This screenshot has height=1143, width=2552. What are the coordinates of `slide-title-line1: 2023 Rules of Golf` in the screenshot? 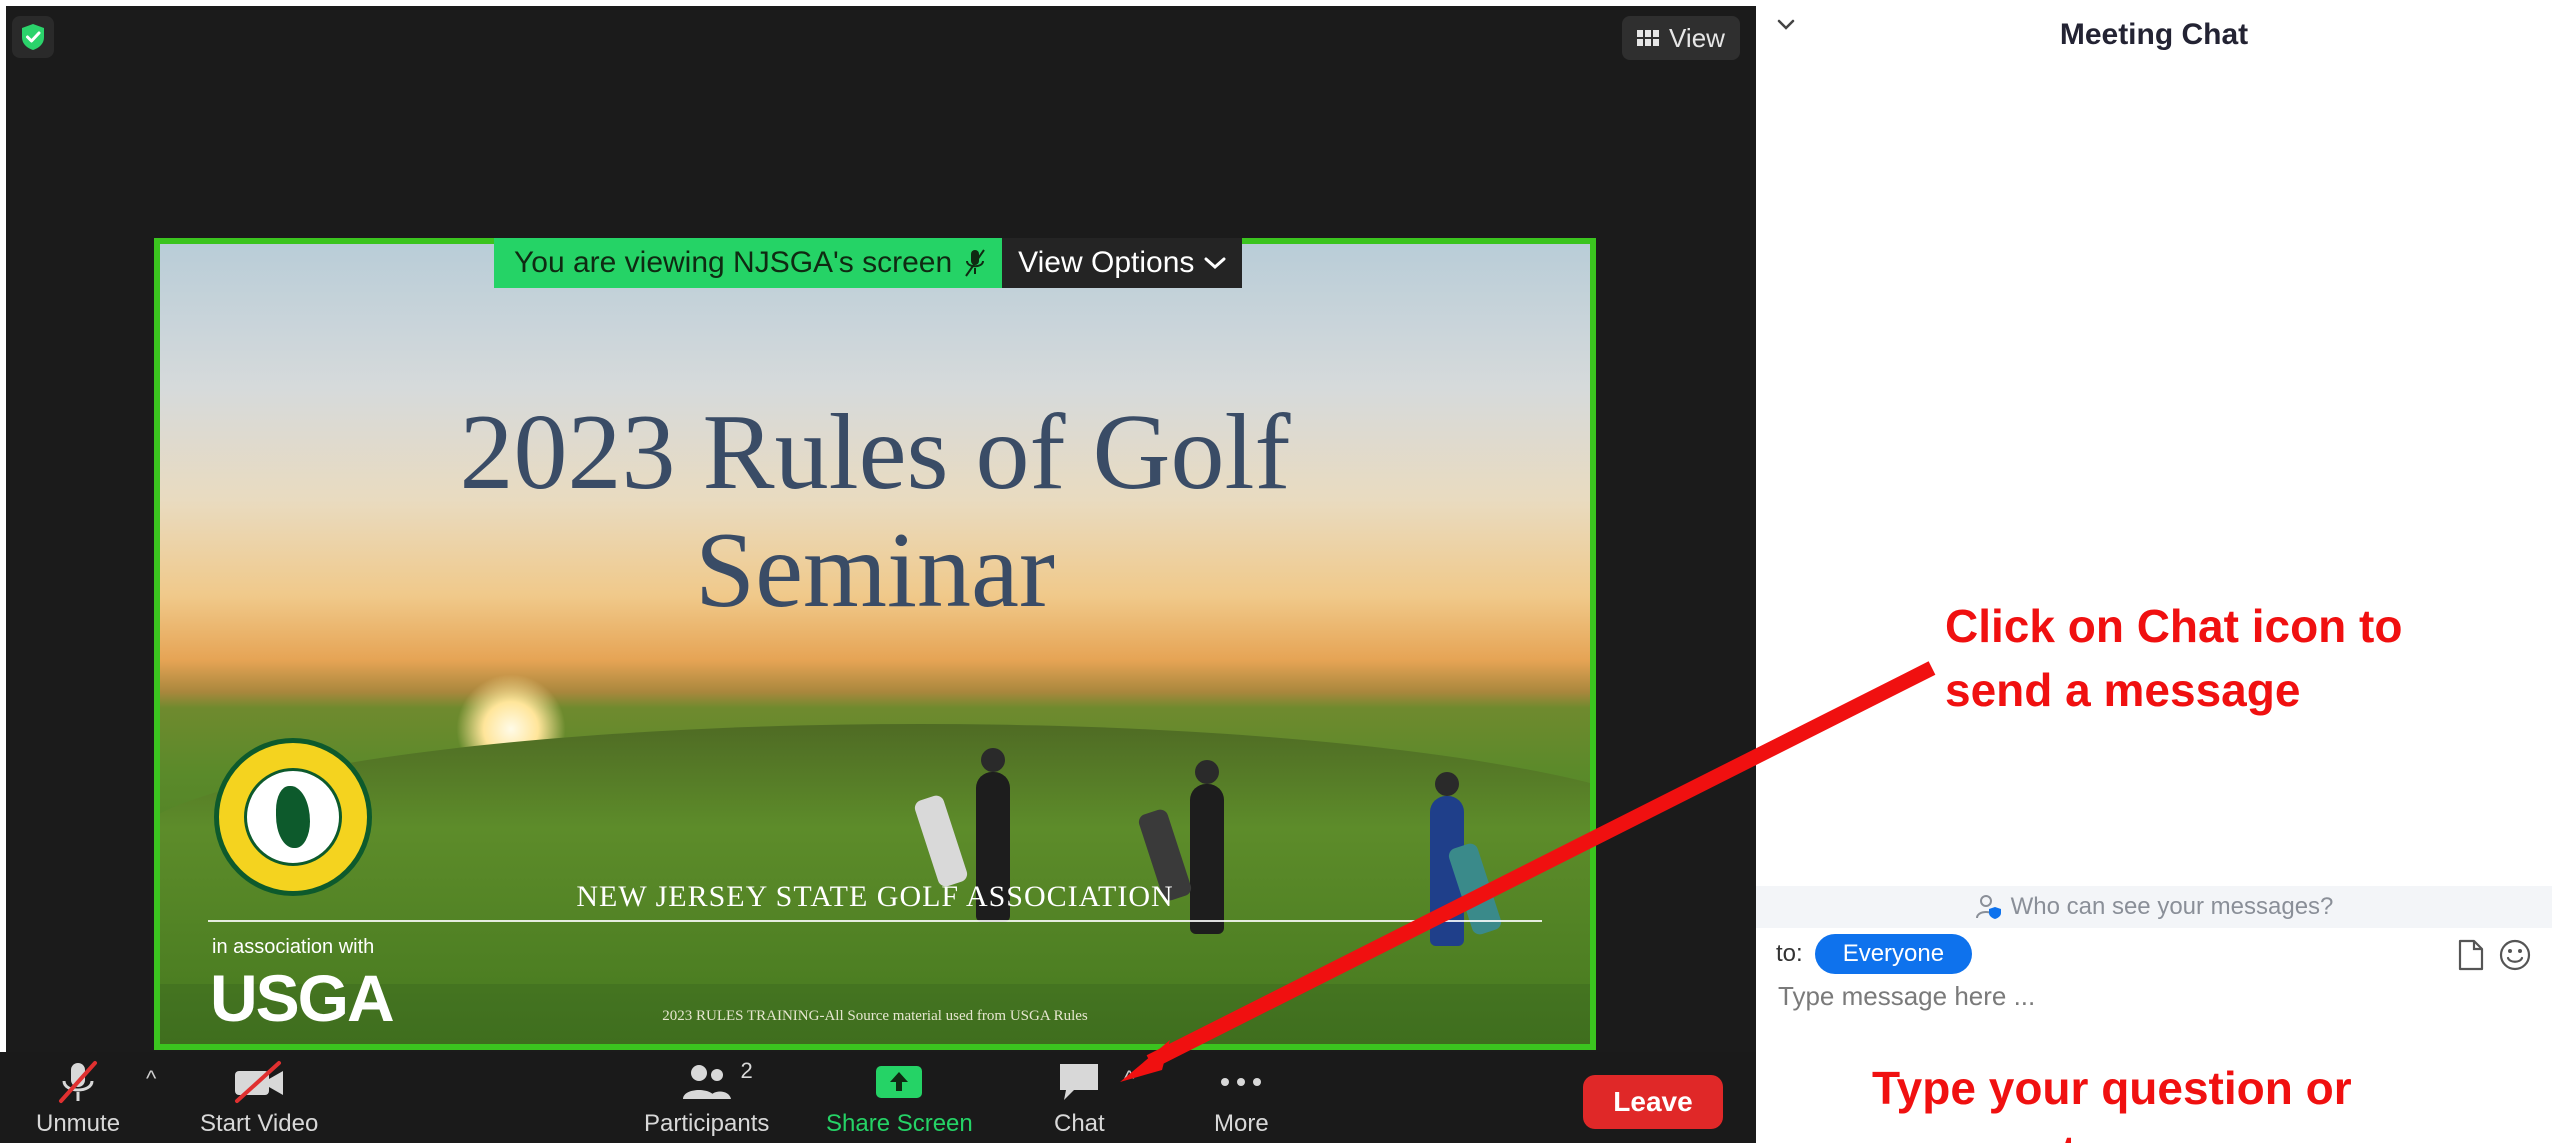 It's located at (875, 452).